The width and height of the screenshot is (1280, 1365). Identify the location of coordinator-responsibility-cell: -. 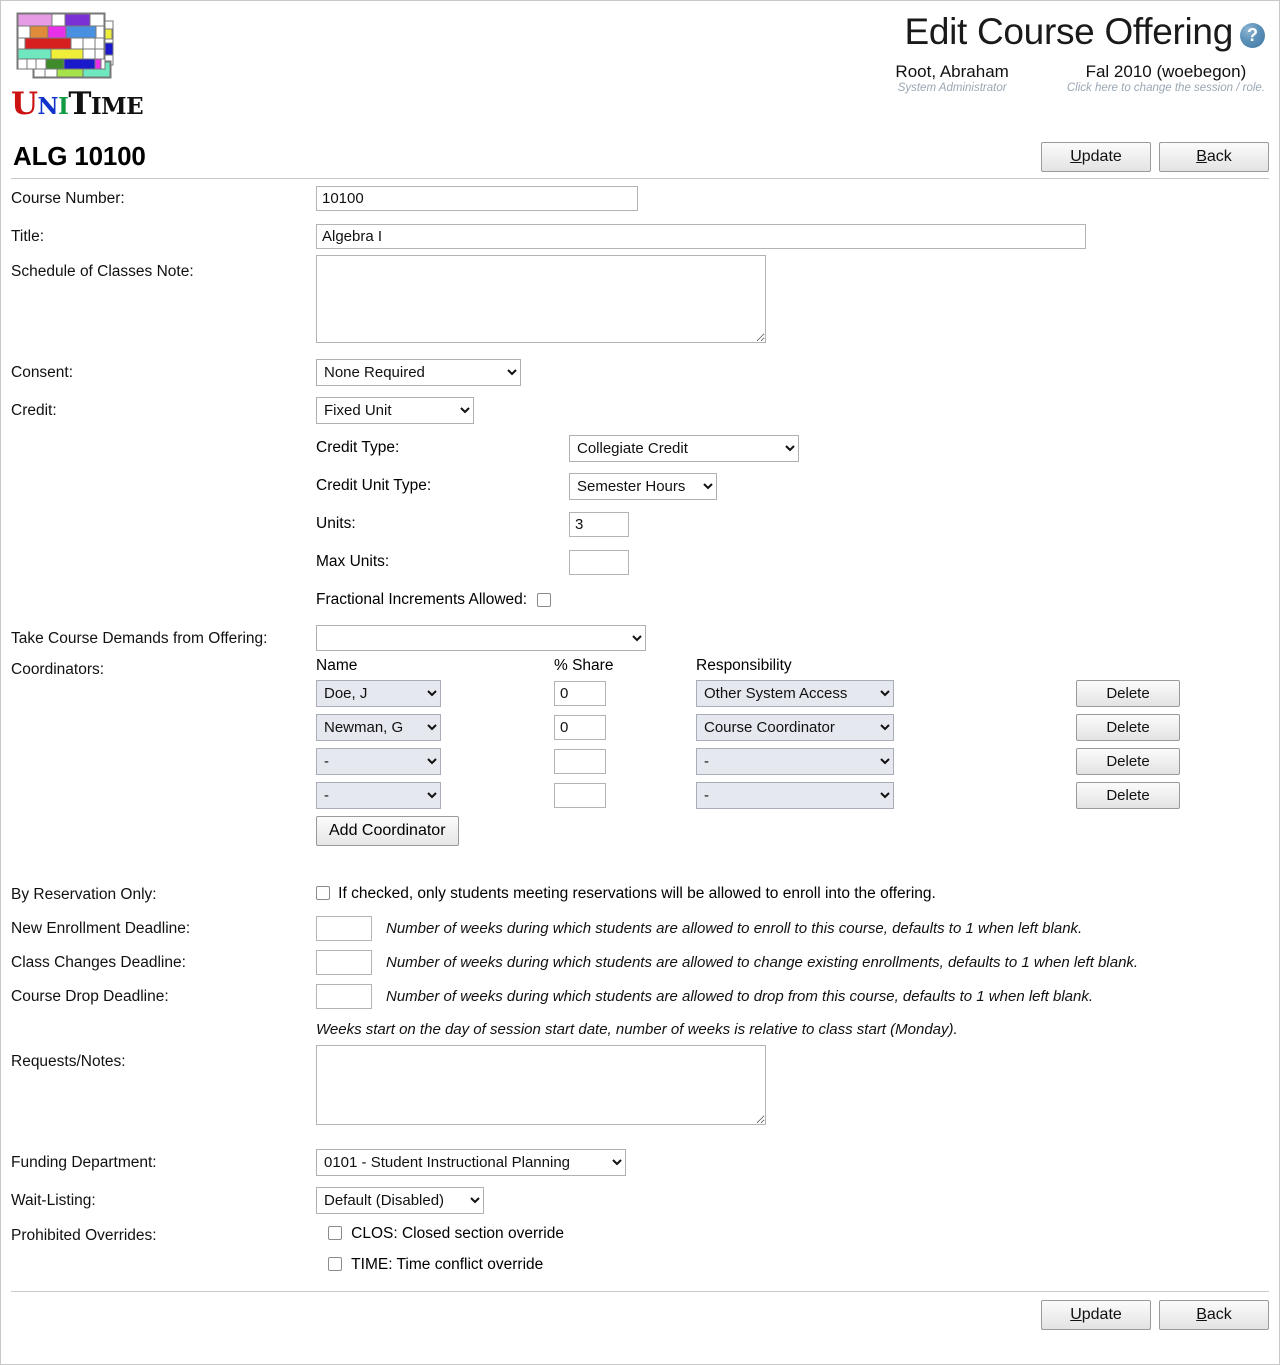
(886, 761).